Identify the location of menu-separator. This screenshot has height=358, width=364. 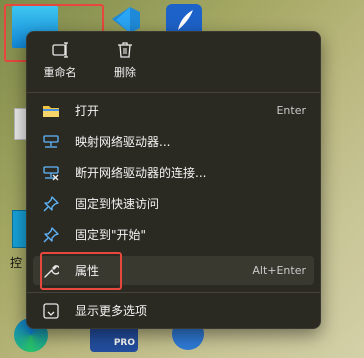
(173, 92).